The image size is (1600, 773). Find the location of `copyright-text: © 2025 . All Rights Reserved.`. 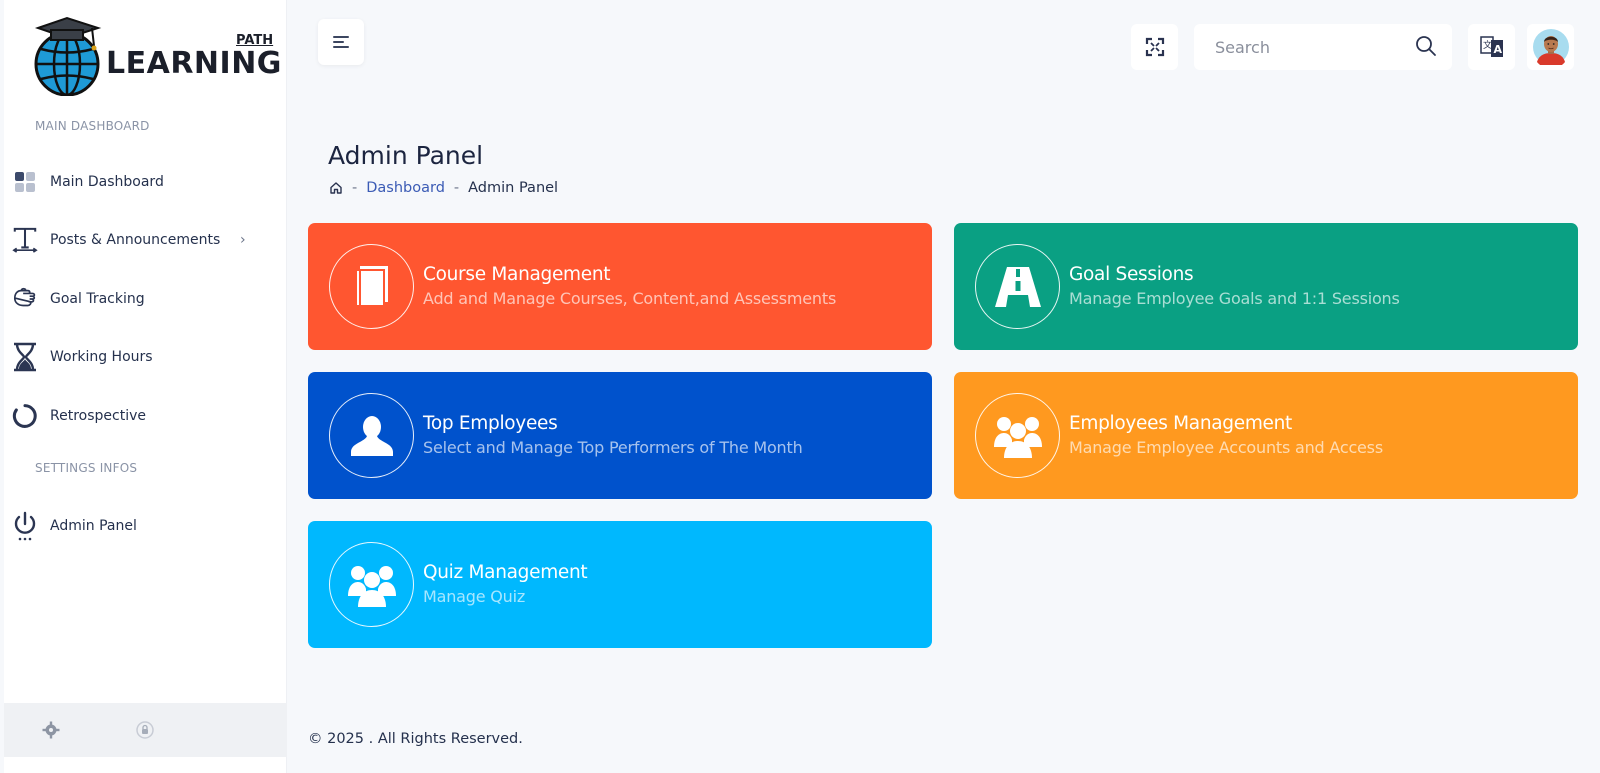

copyright-text: © 2025 . All Rights Reserved. is located at coordinates (415, 739).